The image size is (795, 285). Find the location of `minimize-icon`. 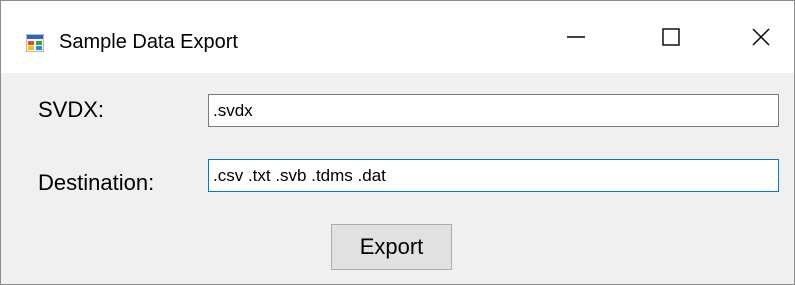

minimize-icon is located at coordinates (576, 39).